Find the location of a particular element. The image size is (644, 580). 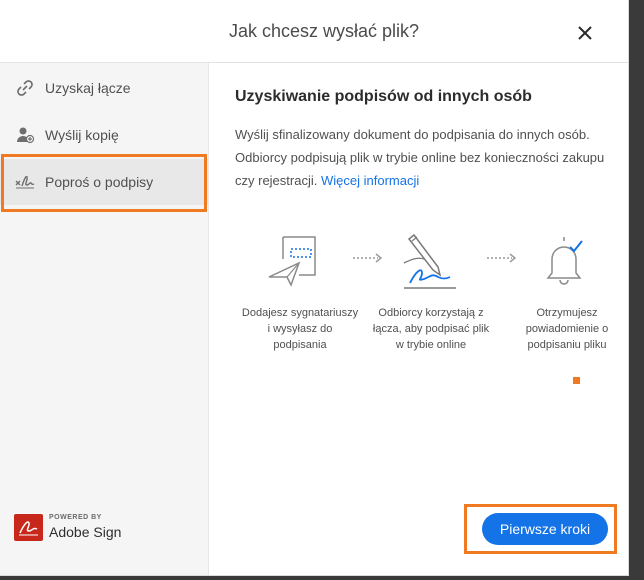

adobe-sign-brand: POWERED BY Adobe Sign is located at coordinates (79, 528).